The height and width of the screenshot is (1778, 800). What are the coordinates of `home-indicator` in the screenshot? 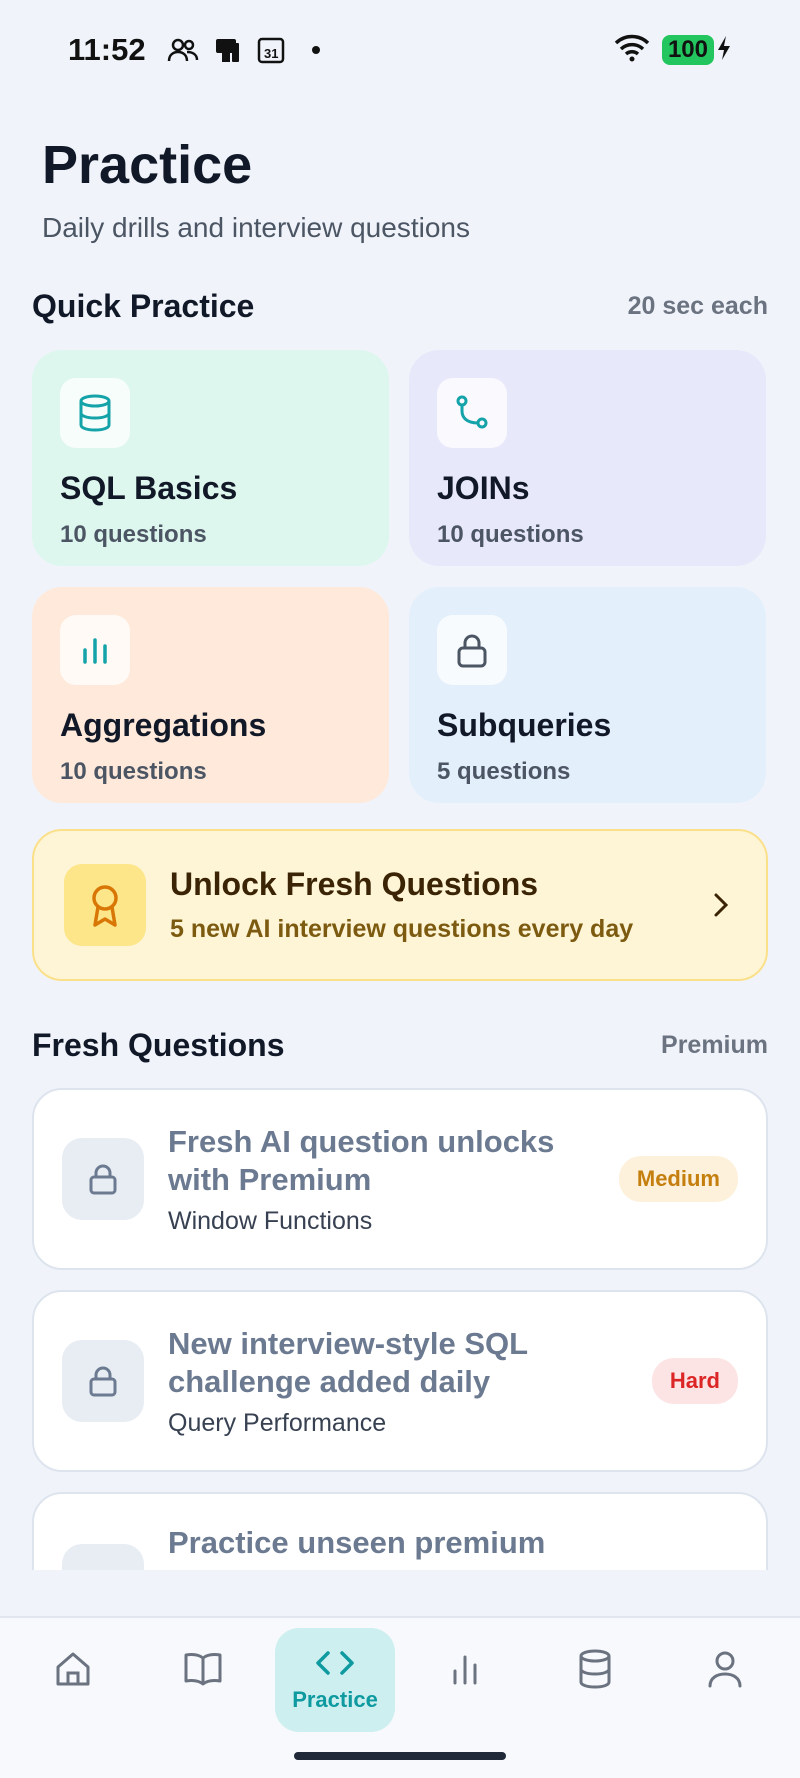 It's located at (400, 1756).